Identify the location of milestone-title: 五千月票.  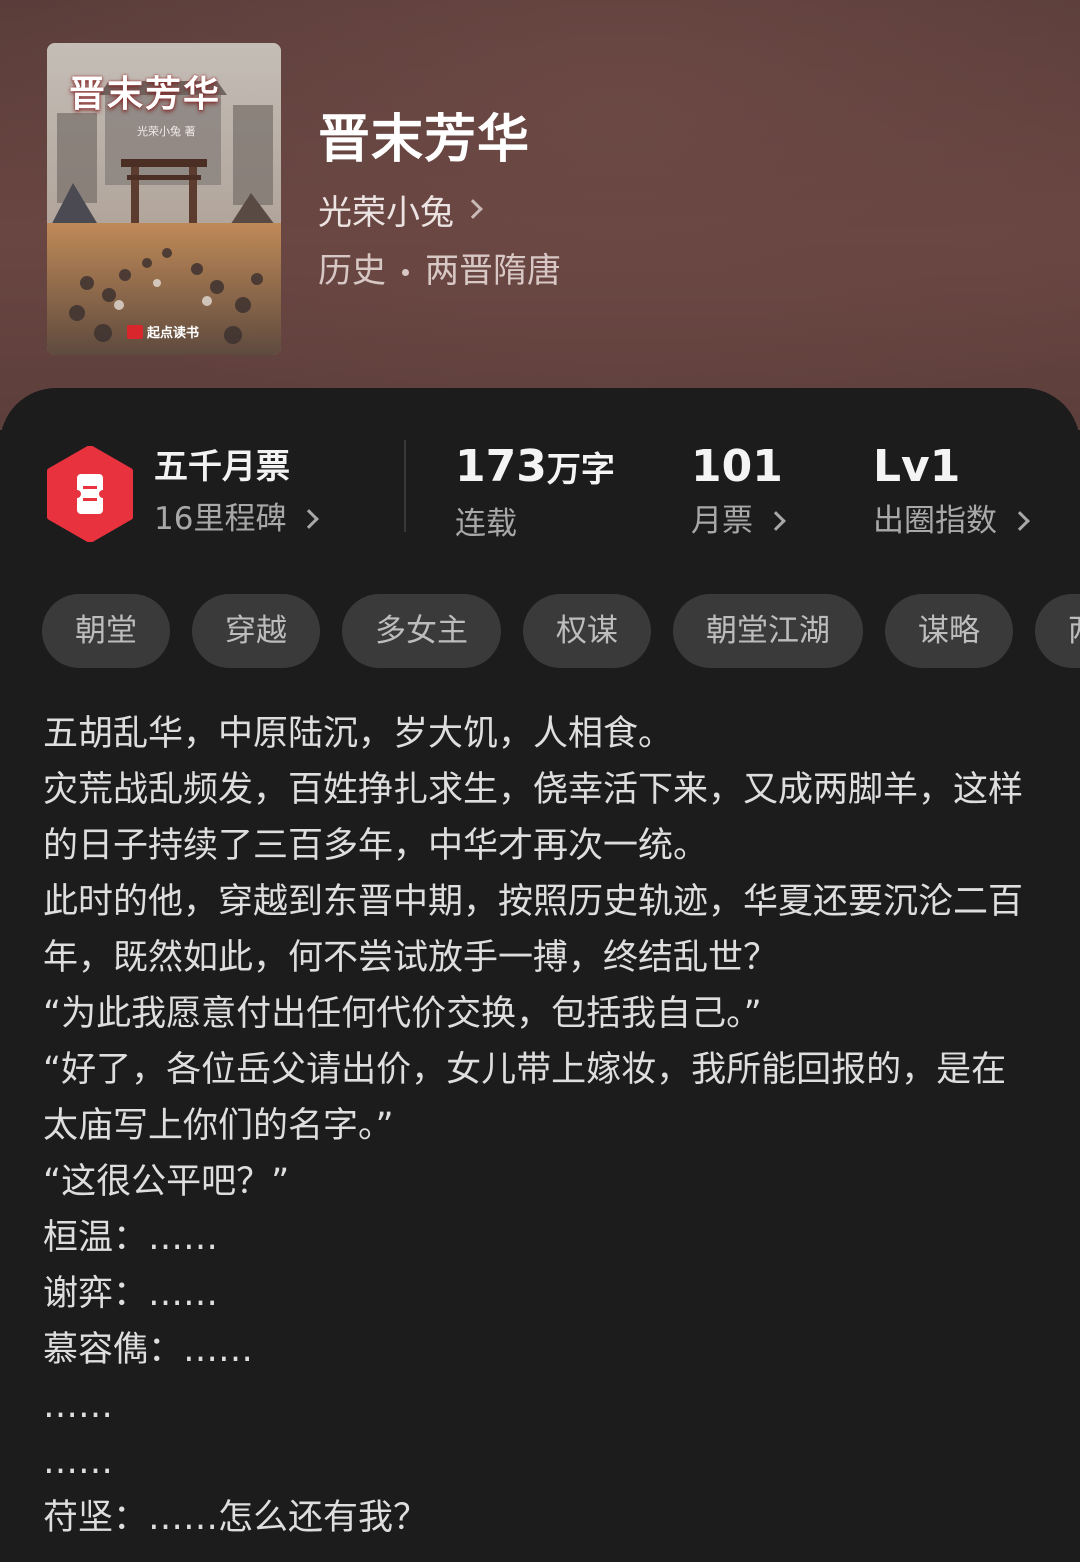
(222, 467).